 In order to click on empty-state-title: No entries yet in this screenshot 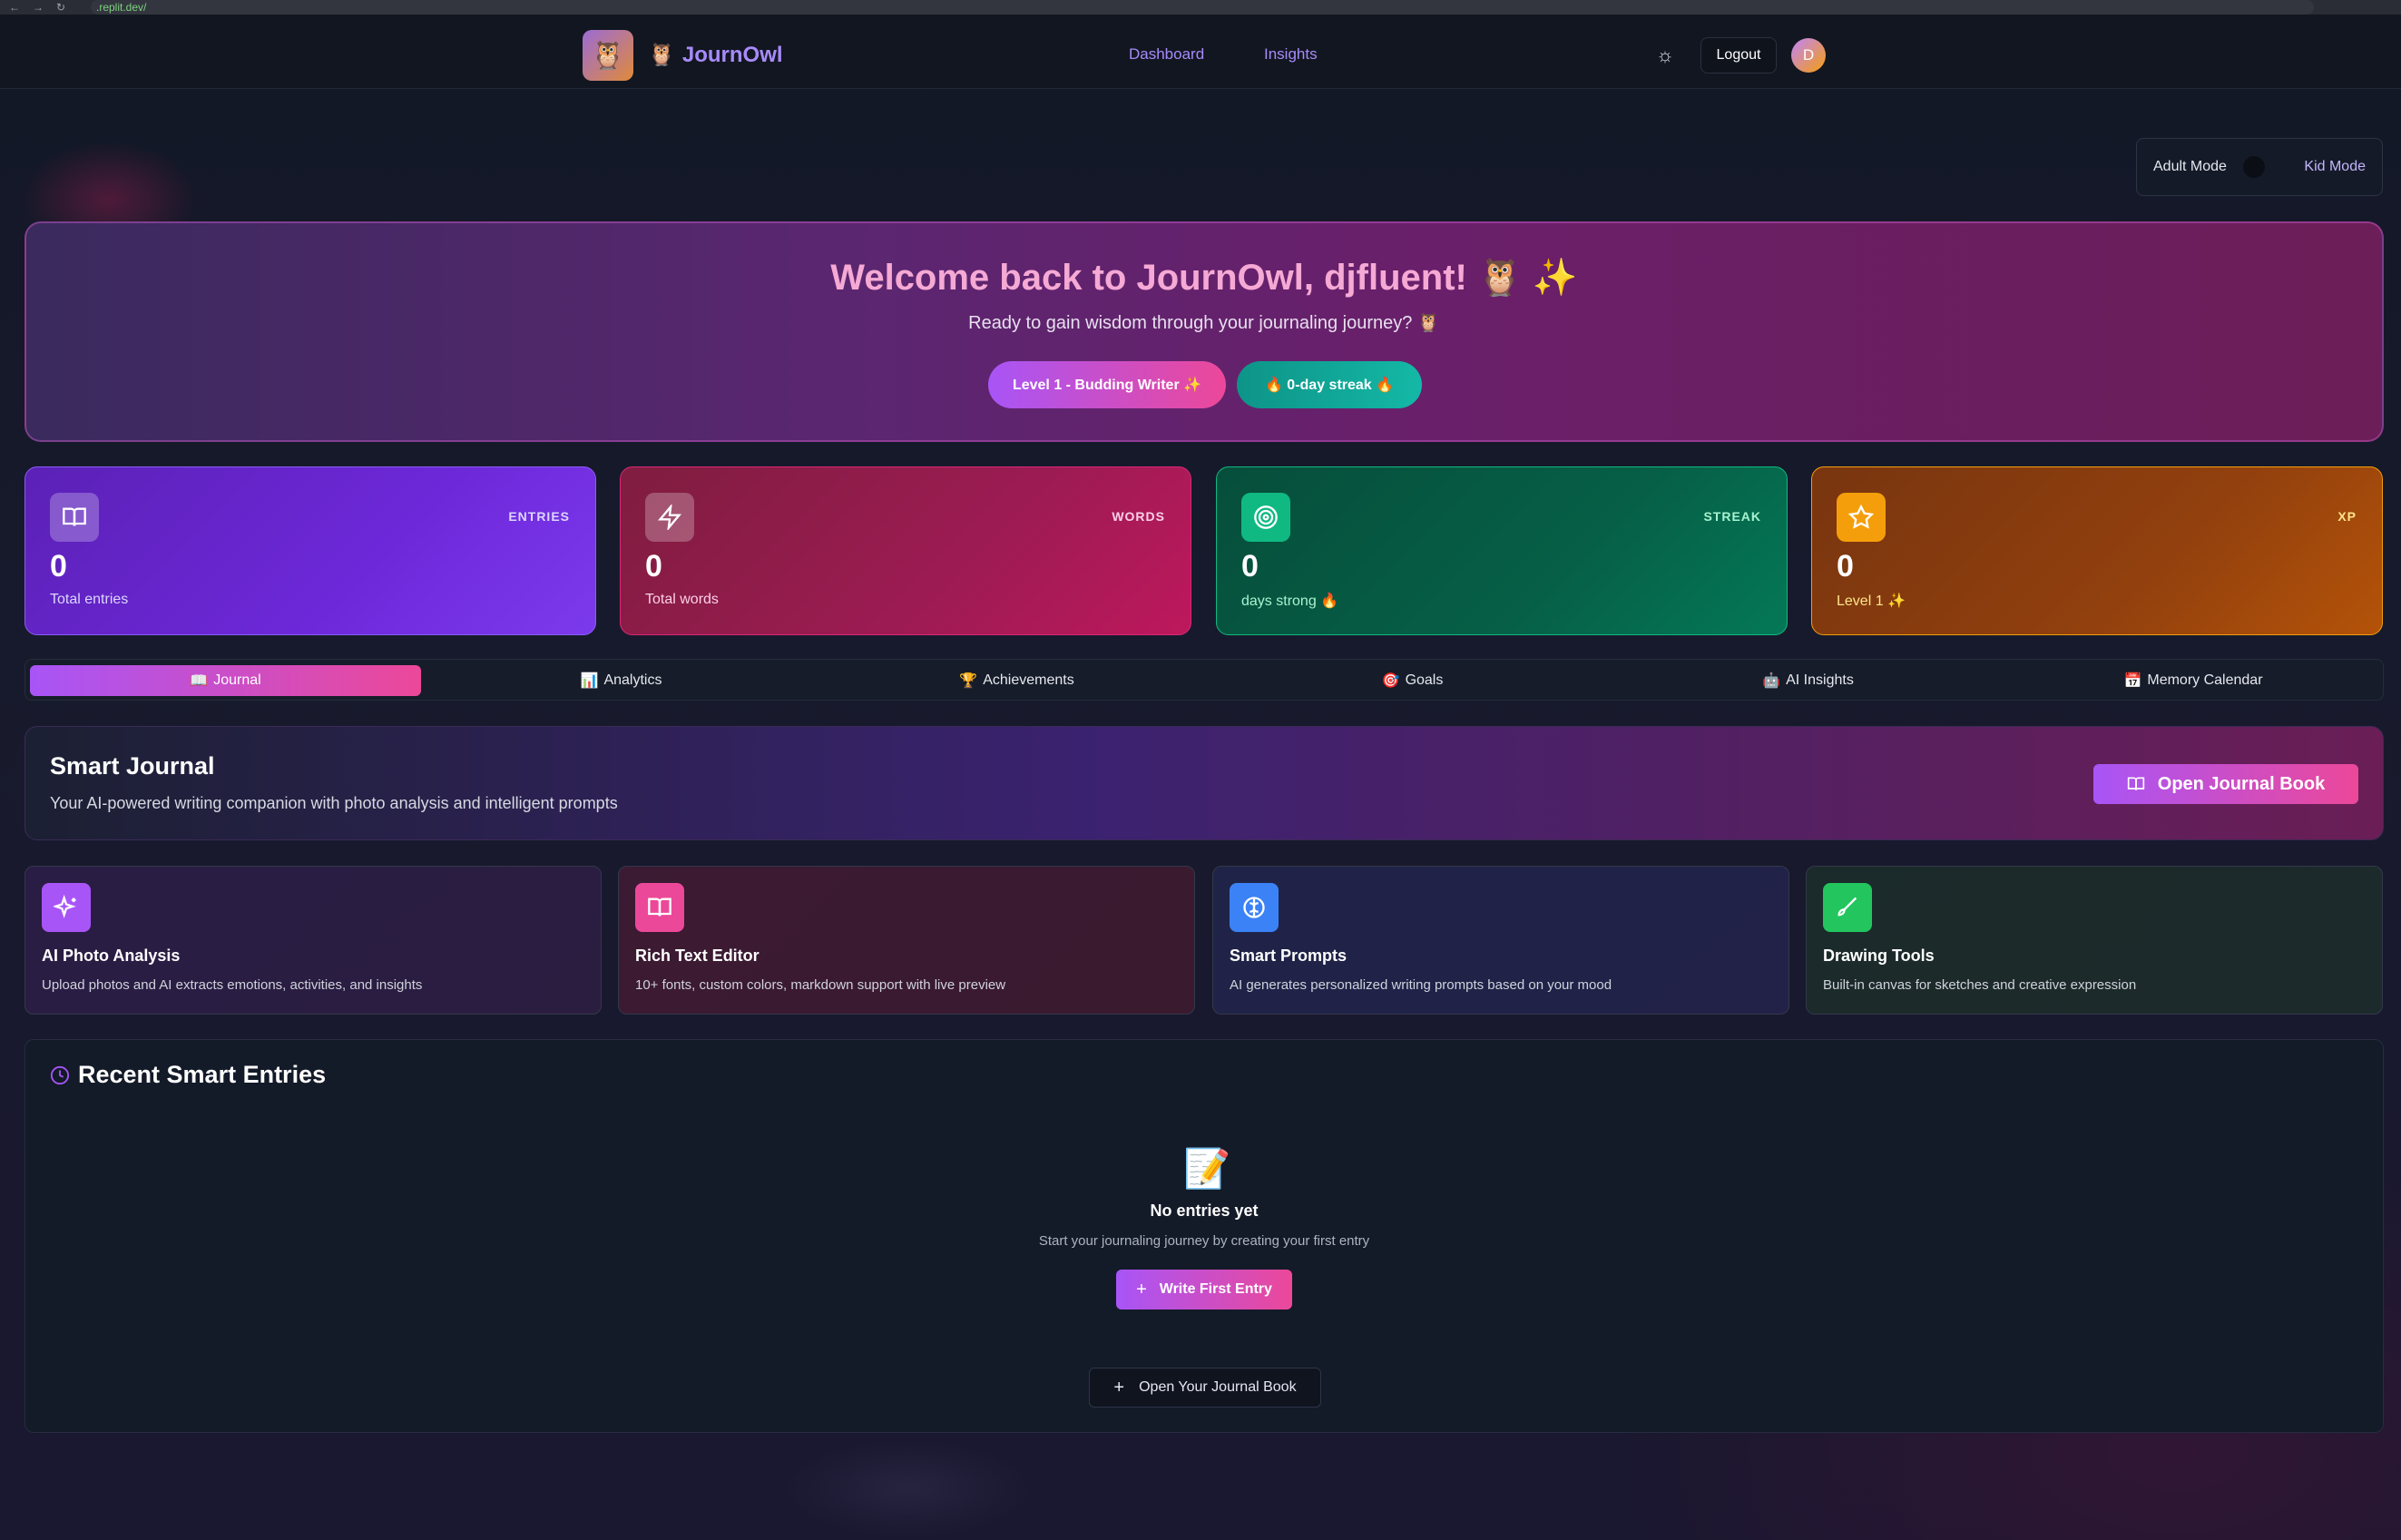, I will do `click(1204, 1211)`.